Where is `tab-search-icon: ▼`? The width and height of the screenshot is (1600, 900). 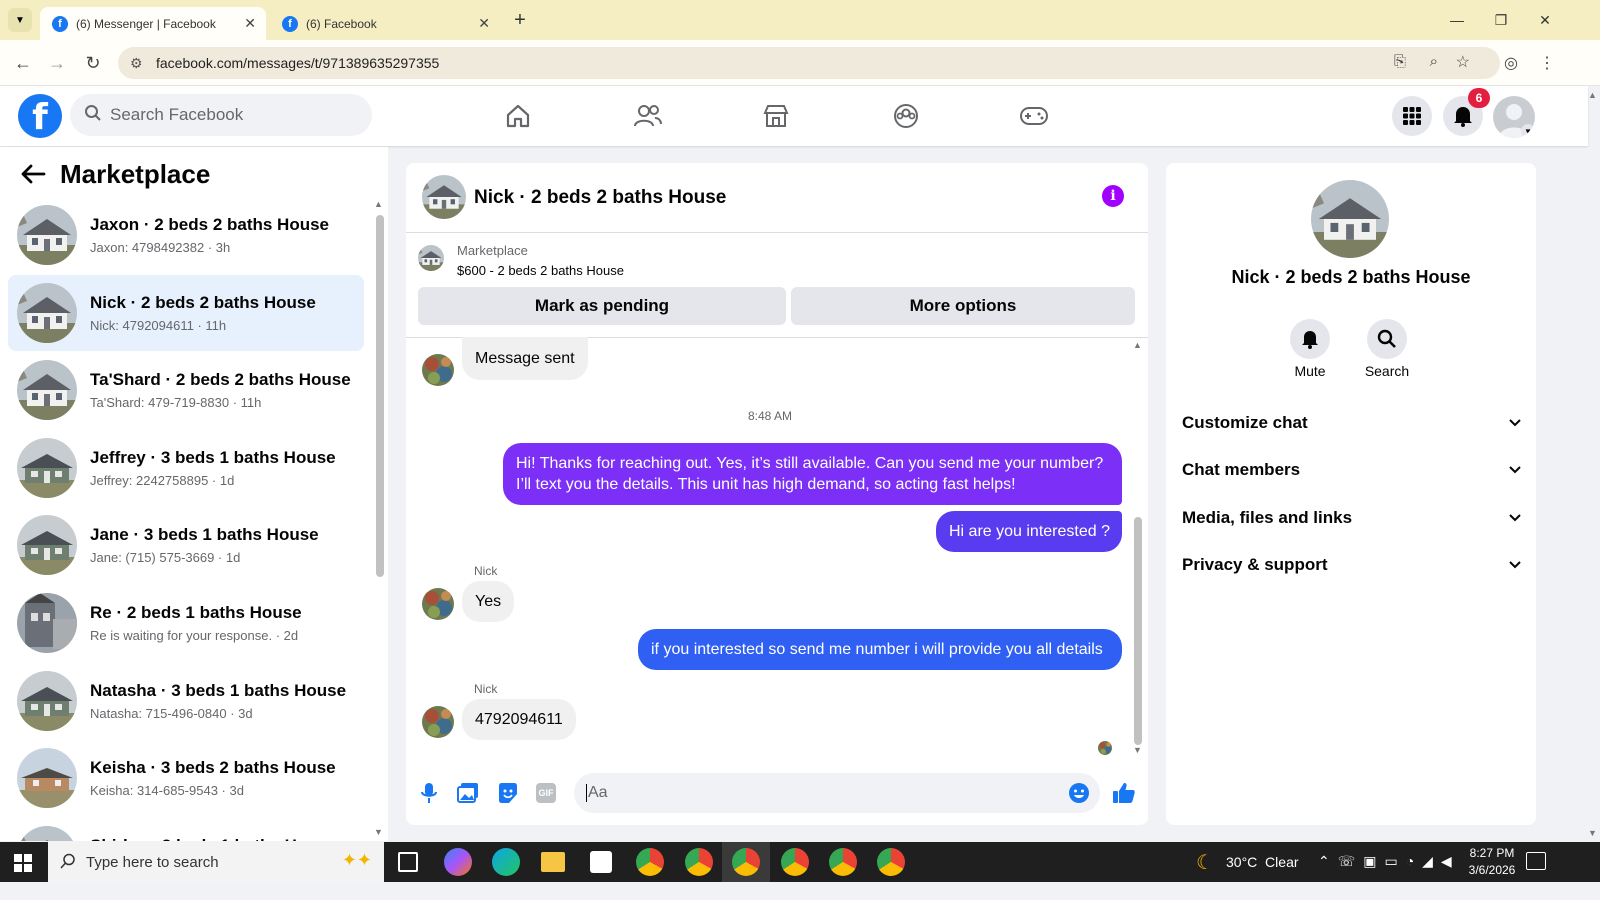
tab-search-icon: ▼ is located at coordinates (20, 20).